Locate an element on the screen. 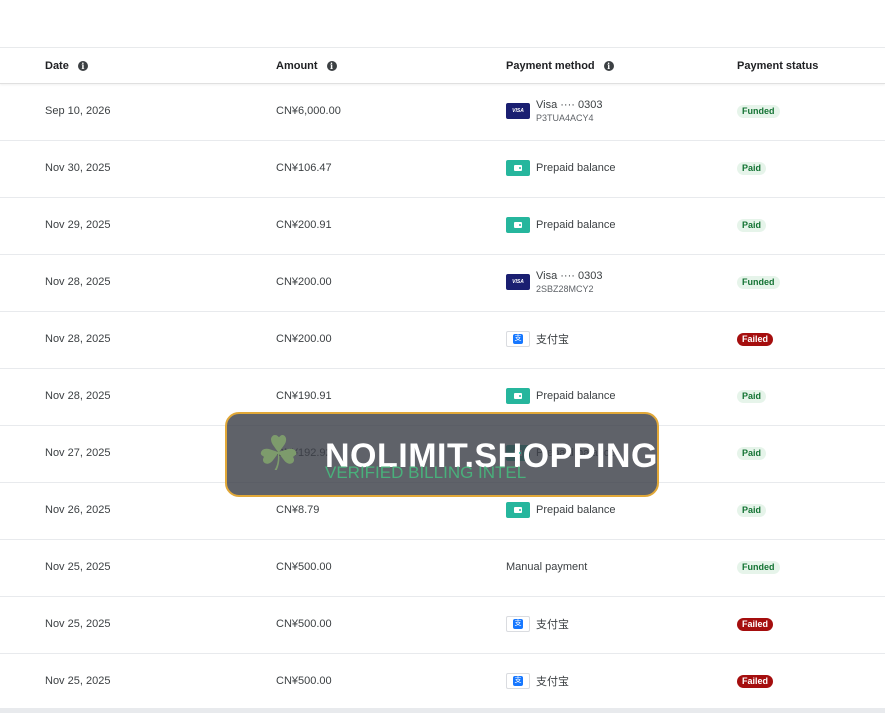 This screenshot has height=713, width=885. payment-method-name: Manual payment is located at coordinates (547, 567).